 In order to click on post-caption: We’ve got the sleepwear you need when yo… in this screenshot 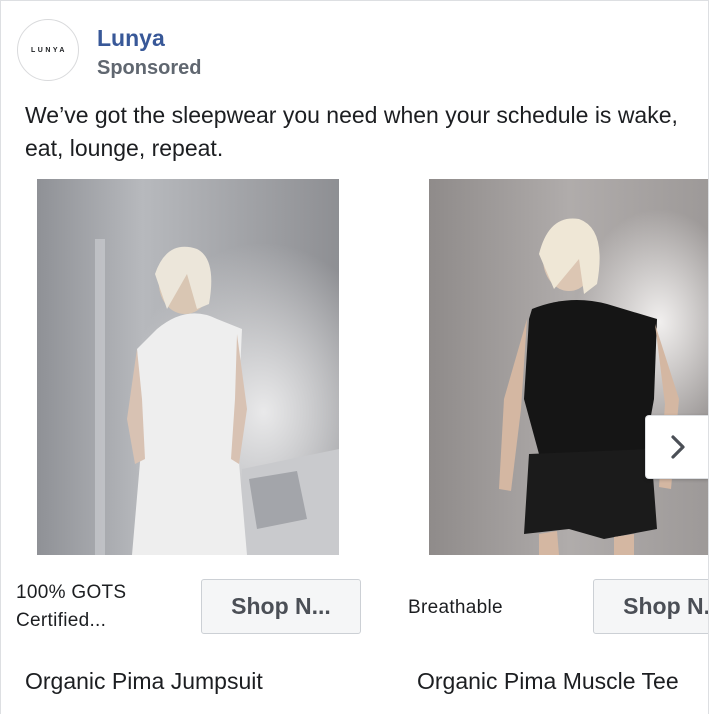, I will do `click(351, 131)`.